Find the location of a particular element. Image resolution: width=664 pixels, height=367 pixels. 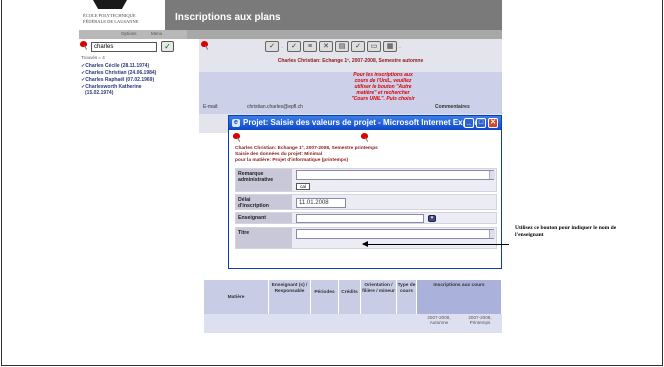

teacher-input is located at coordinates (360, 218).